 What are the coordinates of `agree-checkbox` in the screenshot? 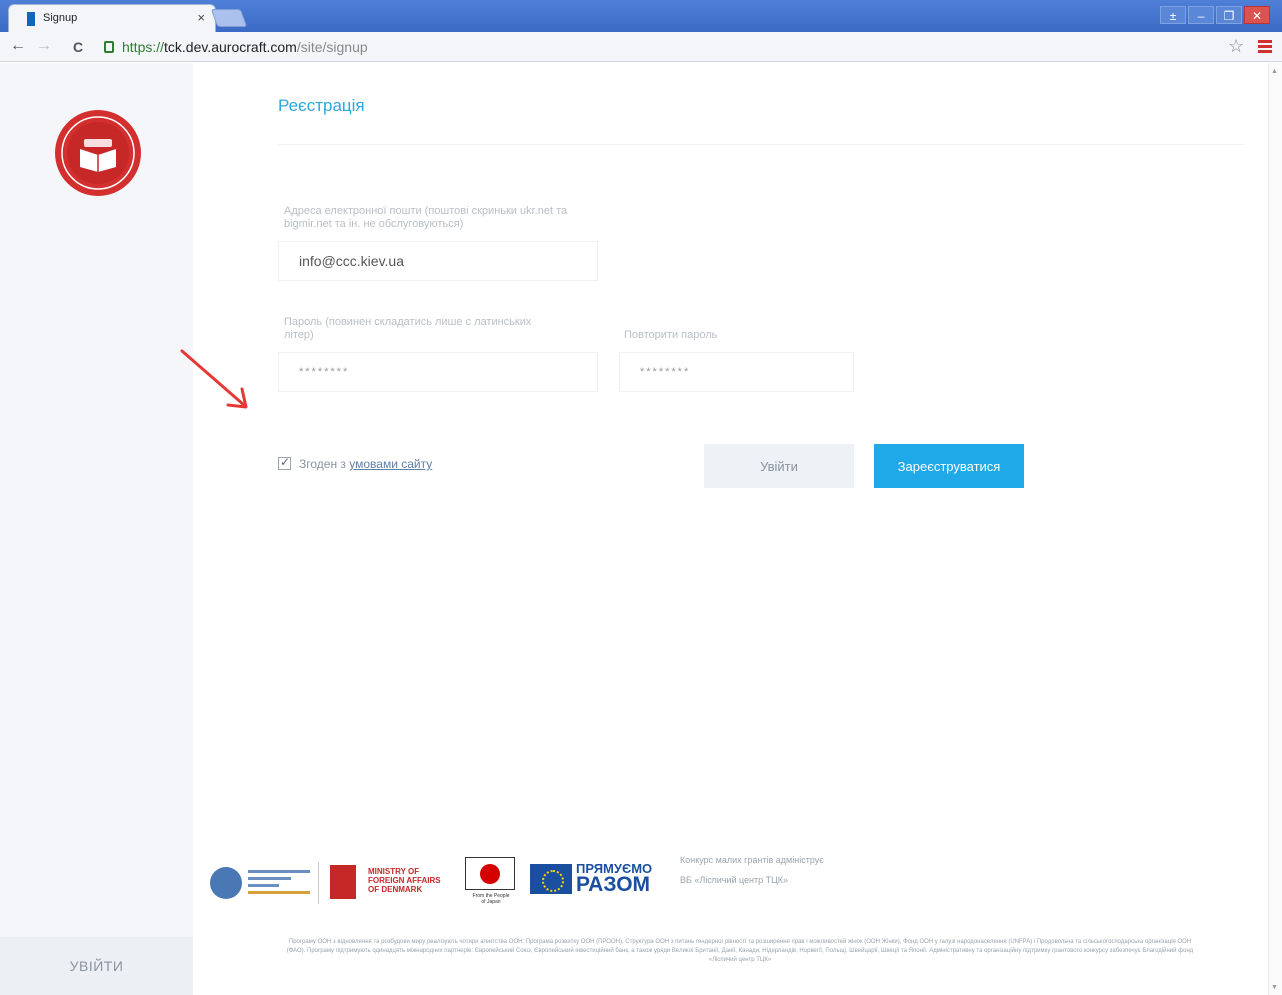 It's located at (284, 462).